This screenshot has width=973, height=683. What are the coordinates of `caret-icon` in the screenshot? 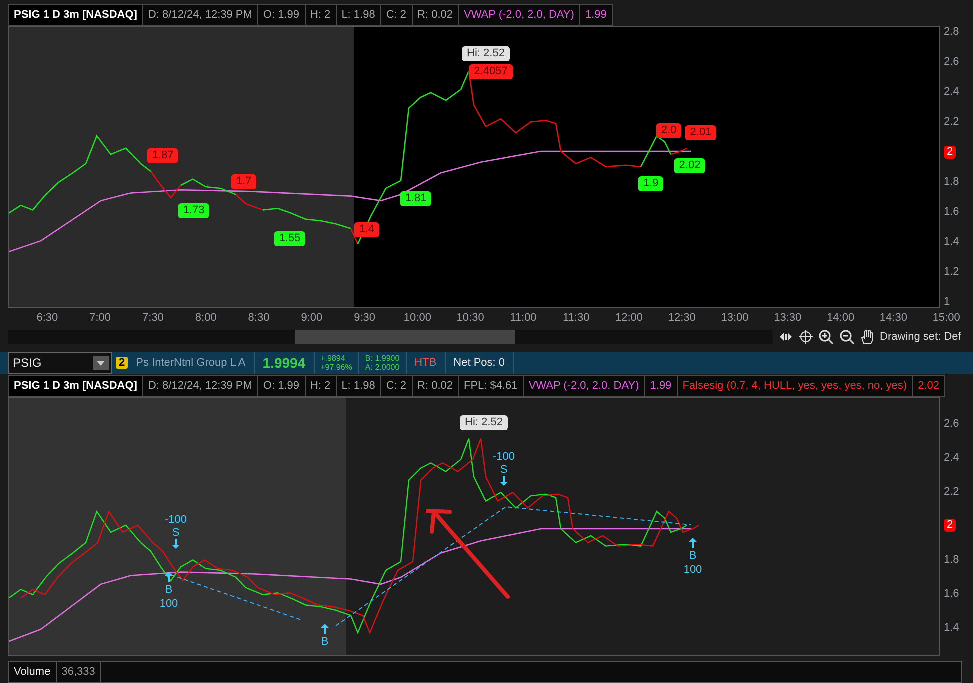 It's located at (101, 363).